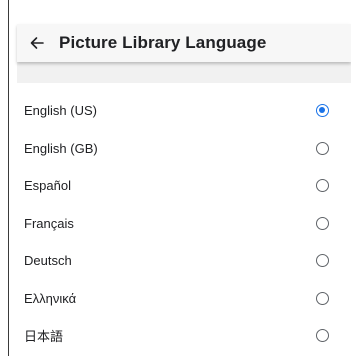  What do you see at coordinates (180, 111) in the screenshot?
I see `language-option-en-us: English (US)` at bounding box center [180, 111].